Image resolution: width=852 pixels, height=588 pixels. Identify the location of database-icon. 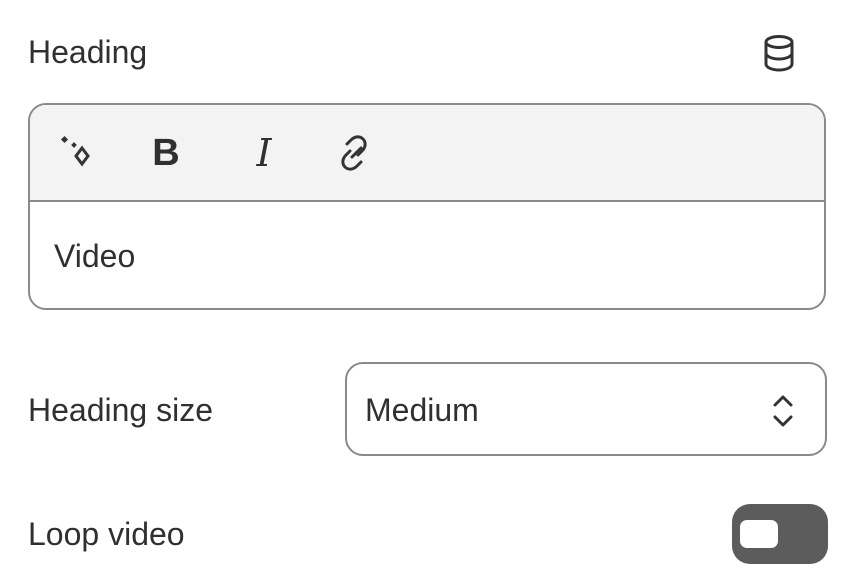
(779, 53).